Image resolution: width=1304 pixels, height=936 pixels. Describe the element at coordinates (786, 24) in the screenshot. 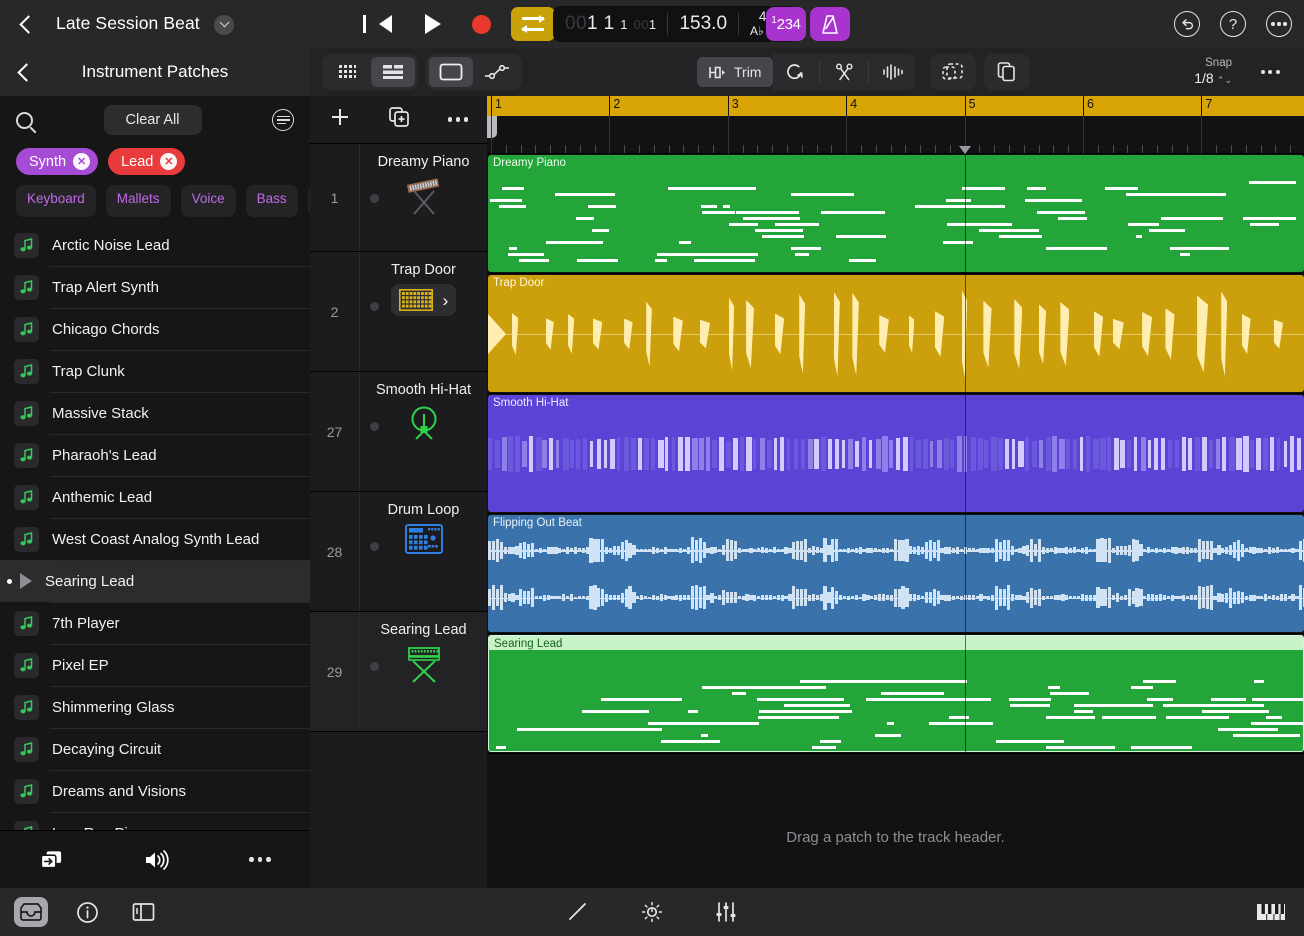

I see `count-in-button: 1234` at that location.